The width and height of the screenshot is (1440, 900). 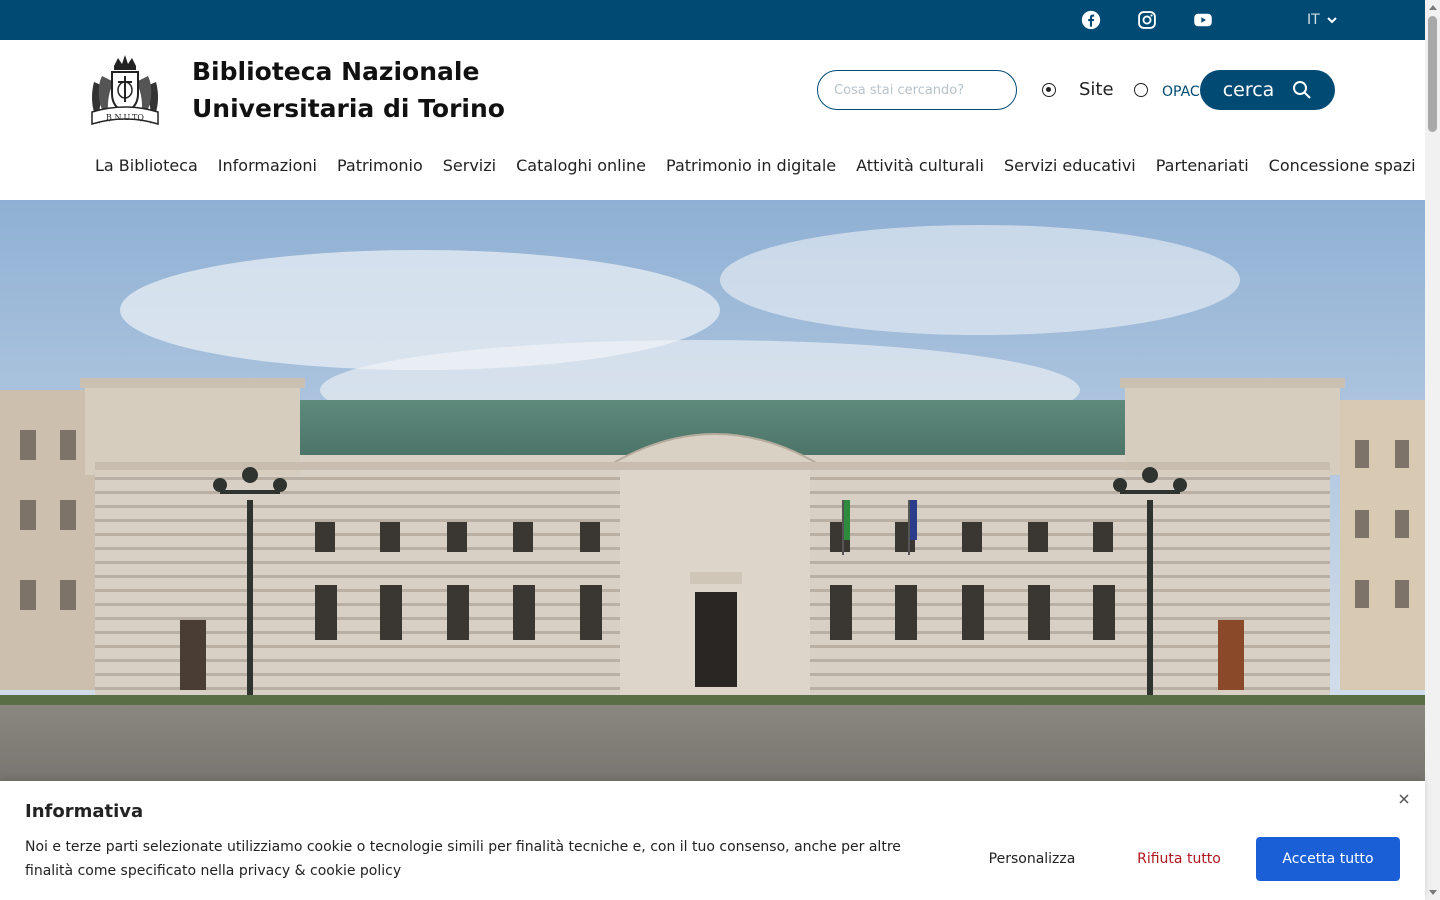 What do you see at coordinates (146, 166) in the screenshot?
I see `nav-item-la-biblioteca: La Biblioteca` at bounding box center [146, 166].